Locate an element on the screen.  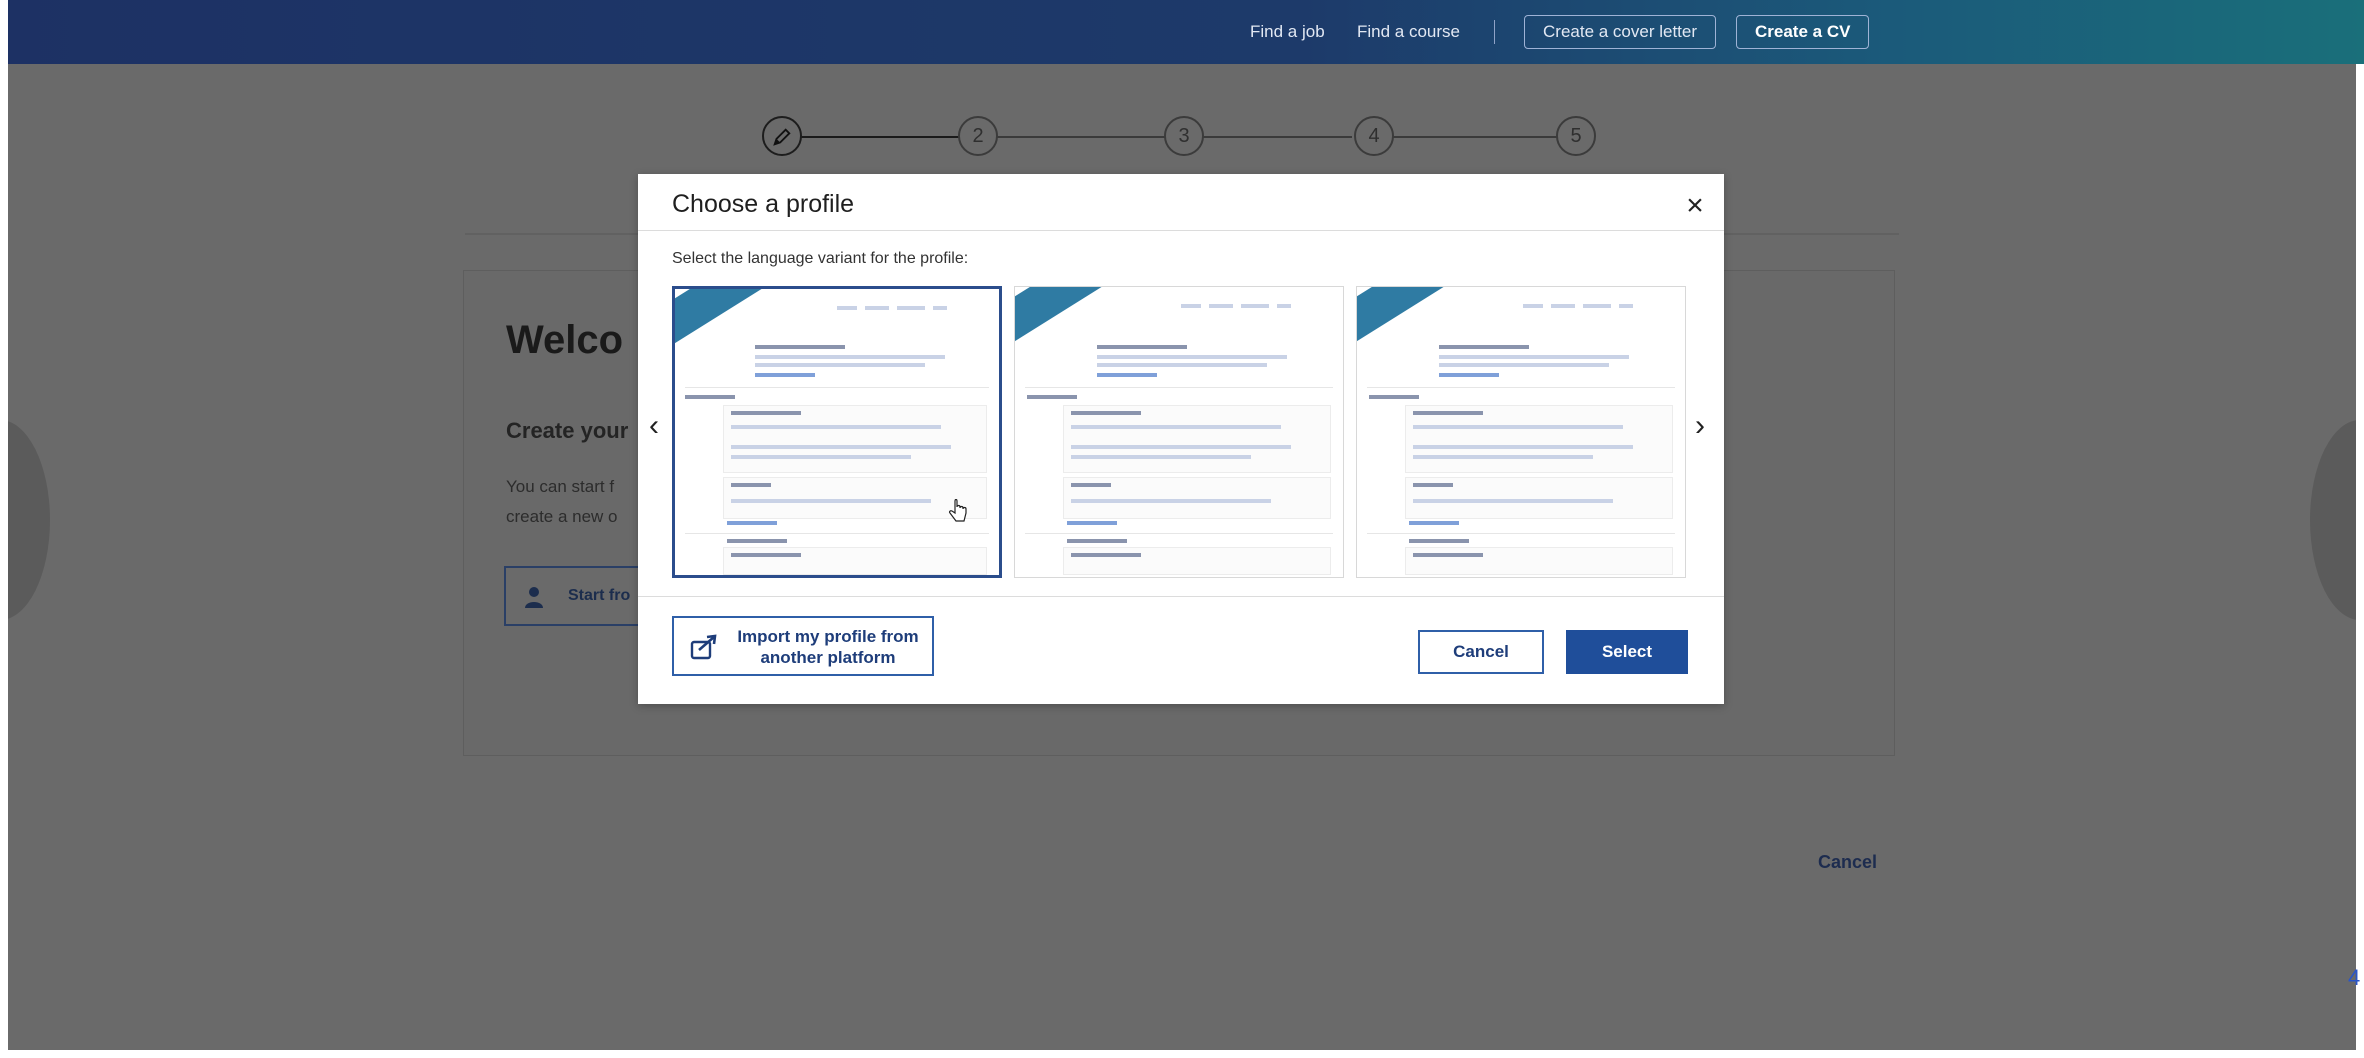
import-icon is located at coordinates (703, 647).